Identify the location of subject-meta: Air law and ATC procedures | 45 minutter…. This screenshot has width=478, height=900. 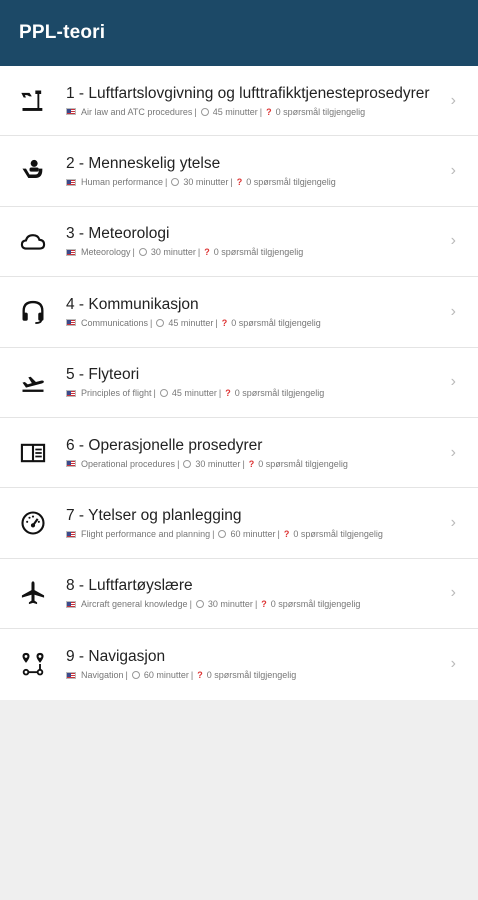
(261, 112).